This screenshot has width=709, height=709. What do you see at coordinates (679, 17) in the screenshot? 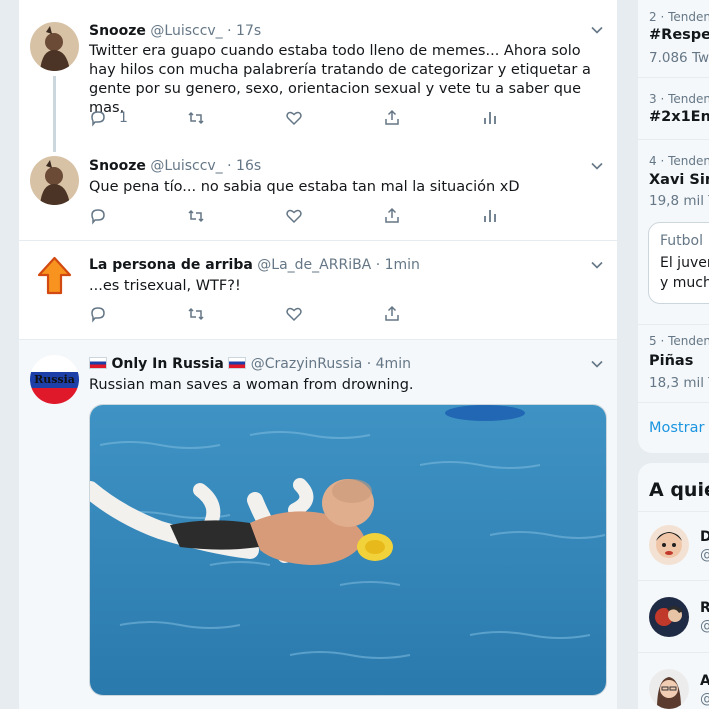
I see `trend-meta: 2 · Tendencias` at bounding box center [679, 17].